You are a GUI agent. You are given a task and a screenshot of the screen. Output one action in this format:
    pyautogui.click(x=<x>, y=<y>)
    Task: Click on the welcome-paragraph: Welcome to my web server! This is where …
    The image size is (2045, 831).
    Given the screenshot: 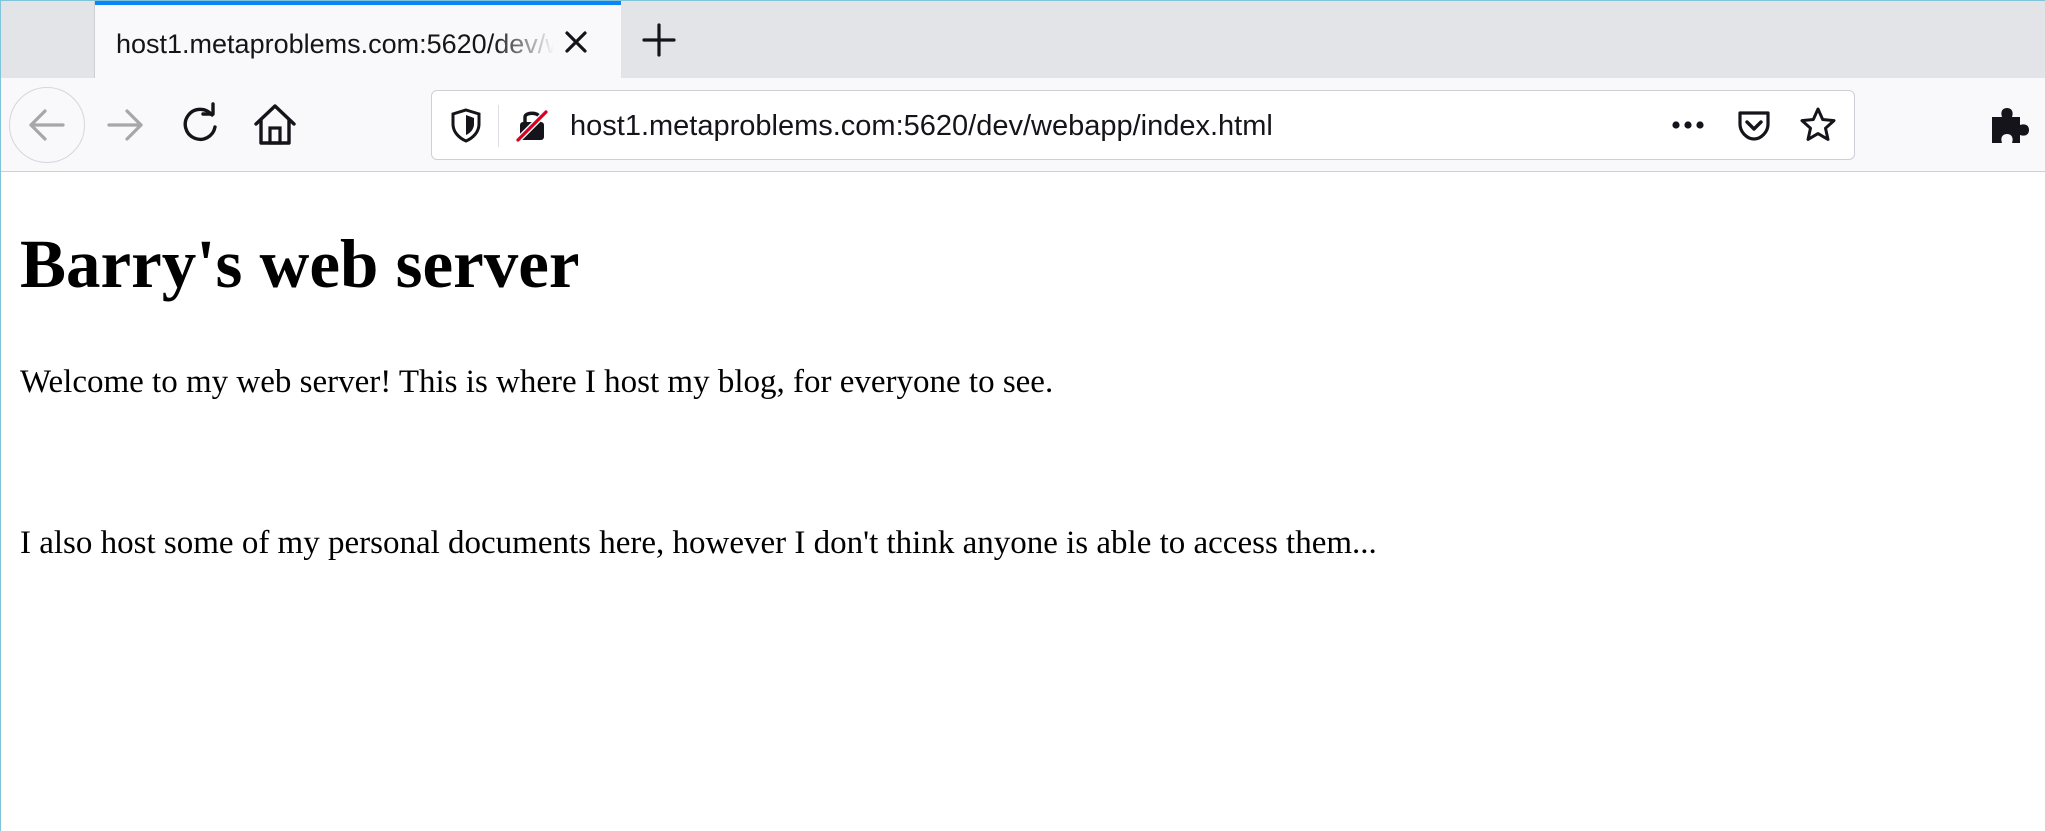 What is the action you would take?
    pyautogui.click(x=537, y=382)
    